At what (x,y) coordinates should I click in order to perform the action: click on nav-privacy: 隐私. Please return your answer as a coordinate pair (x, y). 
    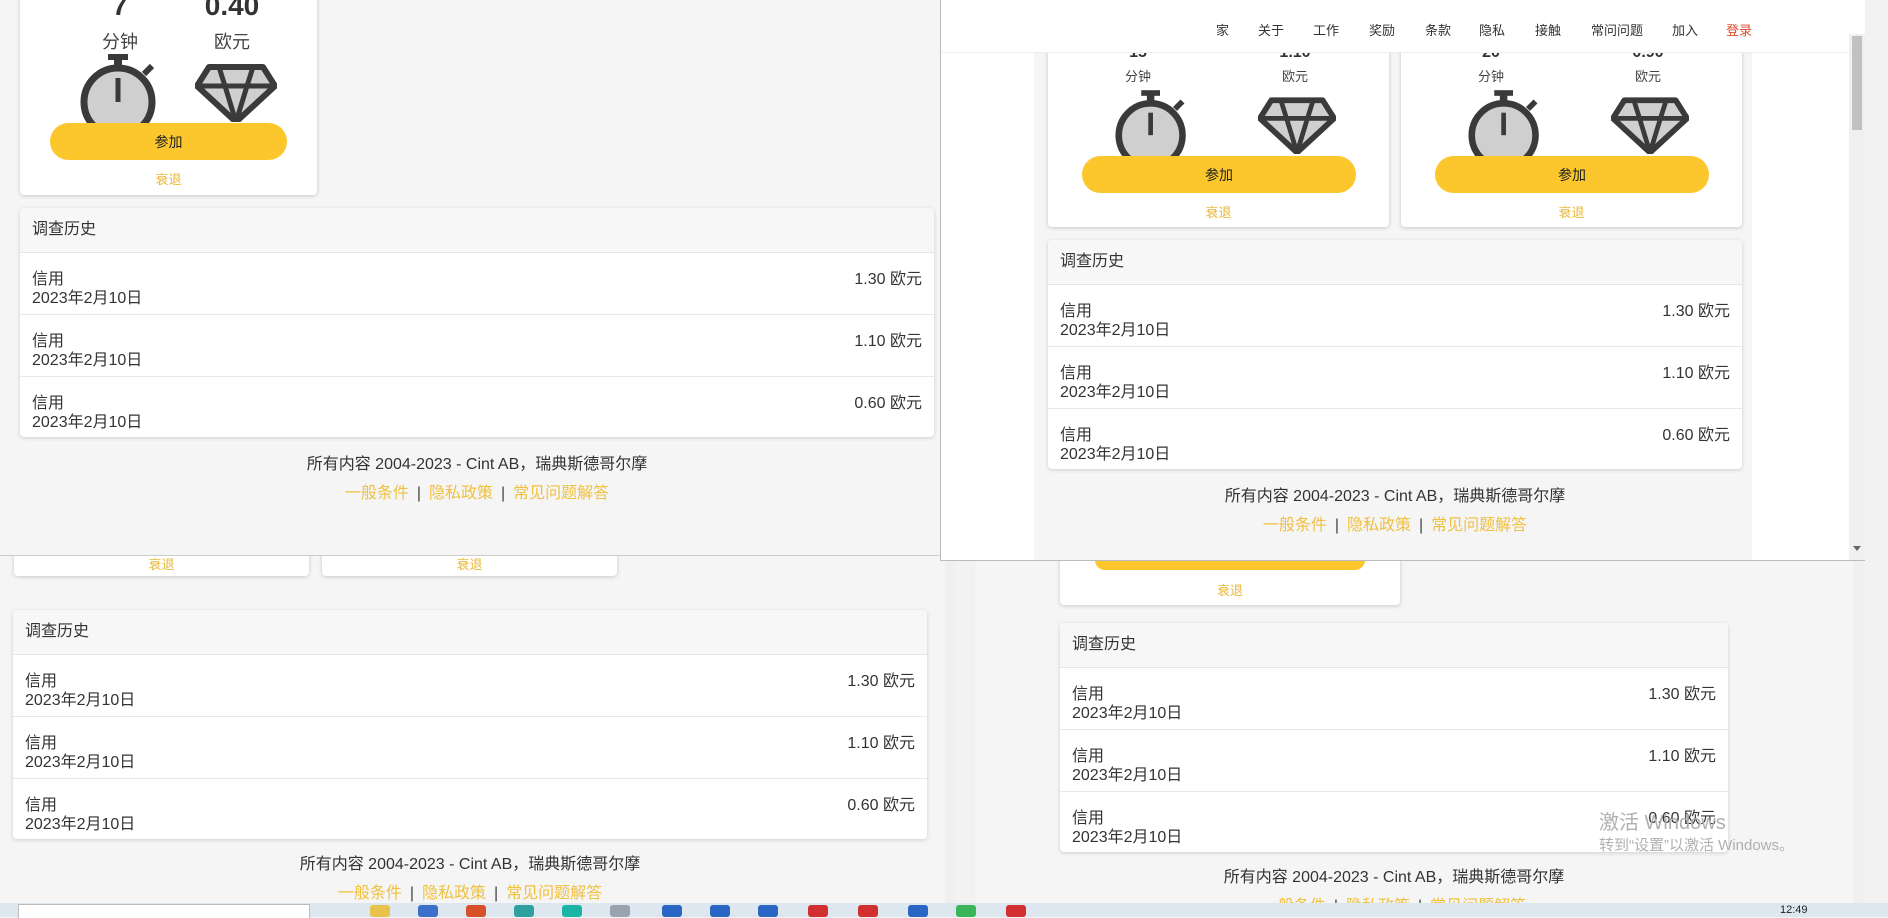
    Looking at the image, I should click on (1492, 29).